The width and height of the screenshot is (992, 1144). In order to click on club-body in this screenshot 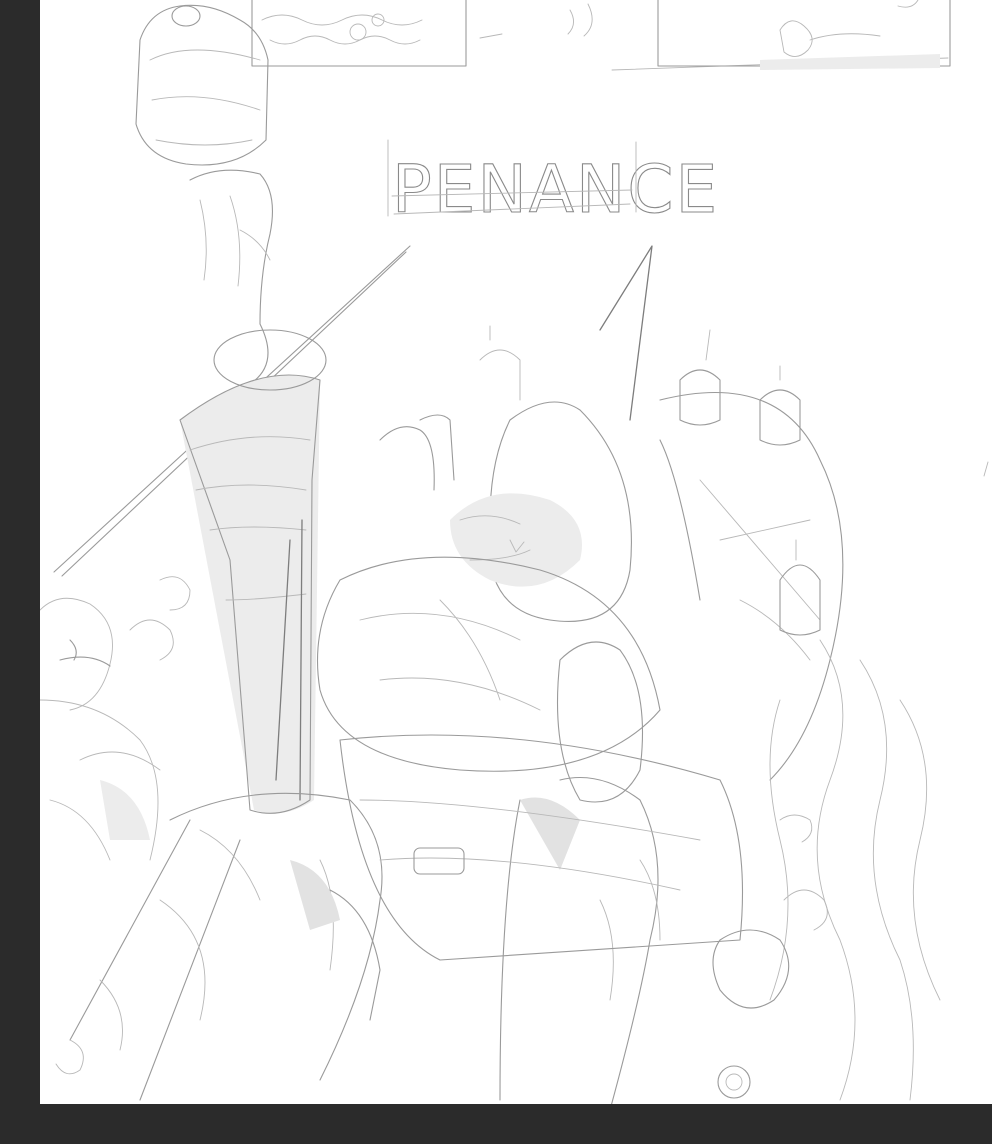, I will do `click(253, 571)`.